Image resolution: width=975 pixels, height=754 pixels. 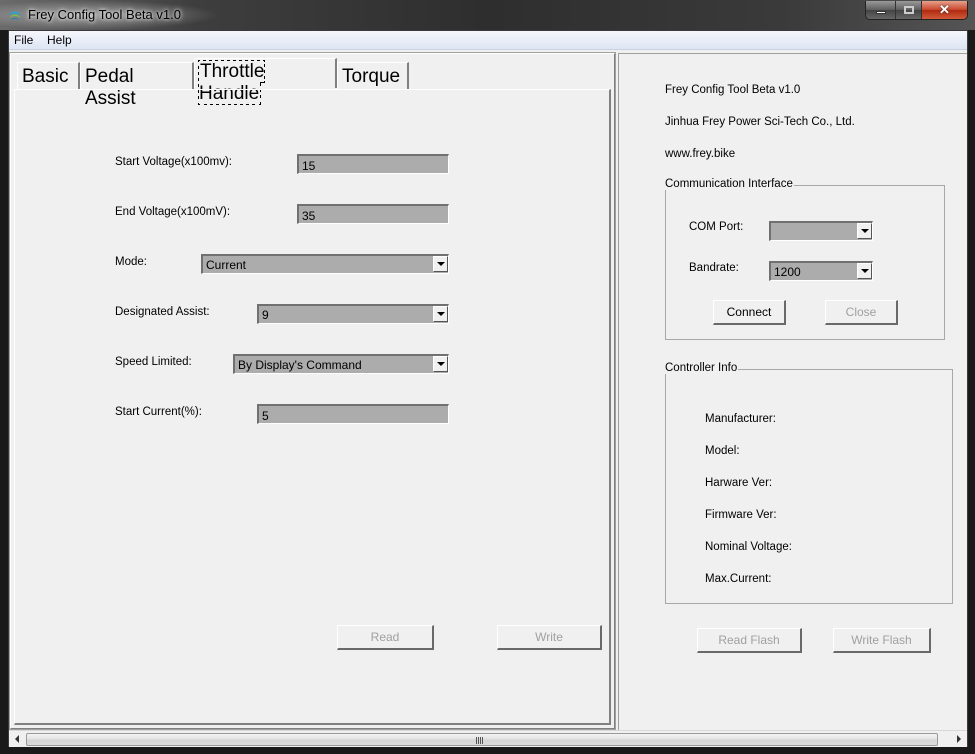 What do you see at coordinates (265, 315) in the screenshot?
I see `designated-assist-value: 9` at bounding box center [265, 315].